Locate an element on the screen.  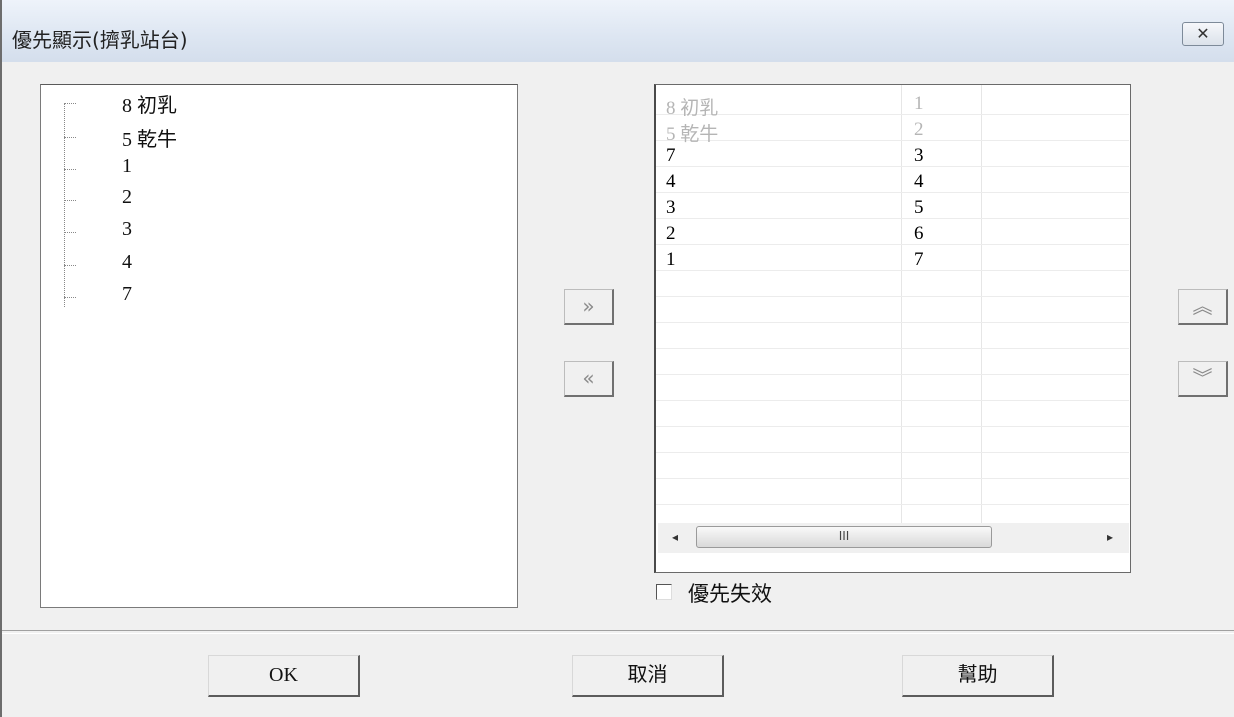
move-up-button: ︽ is located at coordinates (1203, 307).